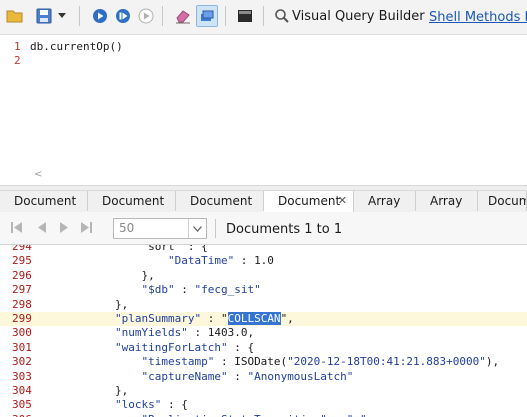  I want to click on shell-icon, so click(245, 16).